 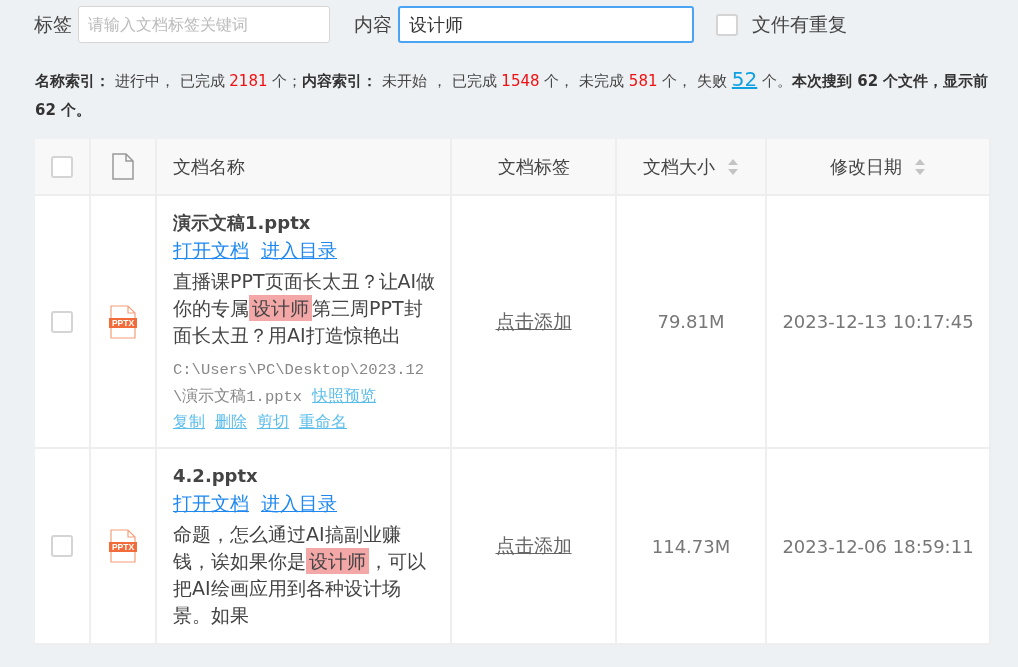 I want to click on index-status-text: 名称索引： 进行中， 已完成 2181 个；内容索引： 未开始 ， 已完成 1548 个， 未完成 581 个， 失败 52 个。本次搜到 62 个文件，显示前 62 个。, so click(x=512, y=93).